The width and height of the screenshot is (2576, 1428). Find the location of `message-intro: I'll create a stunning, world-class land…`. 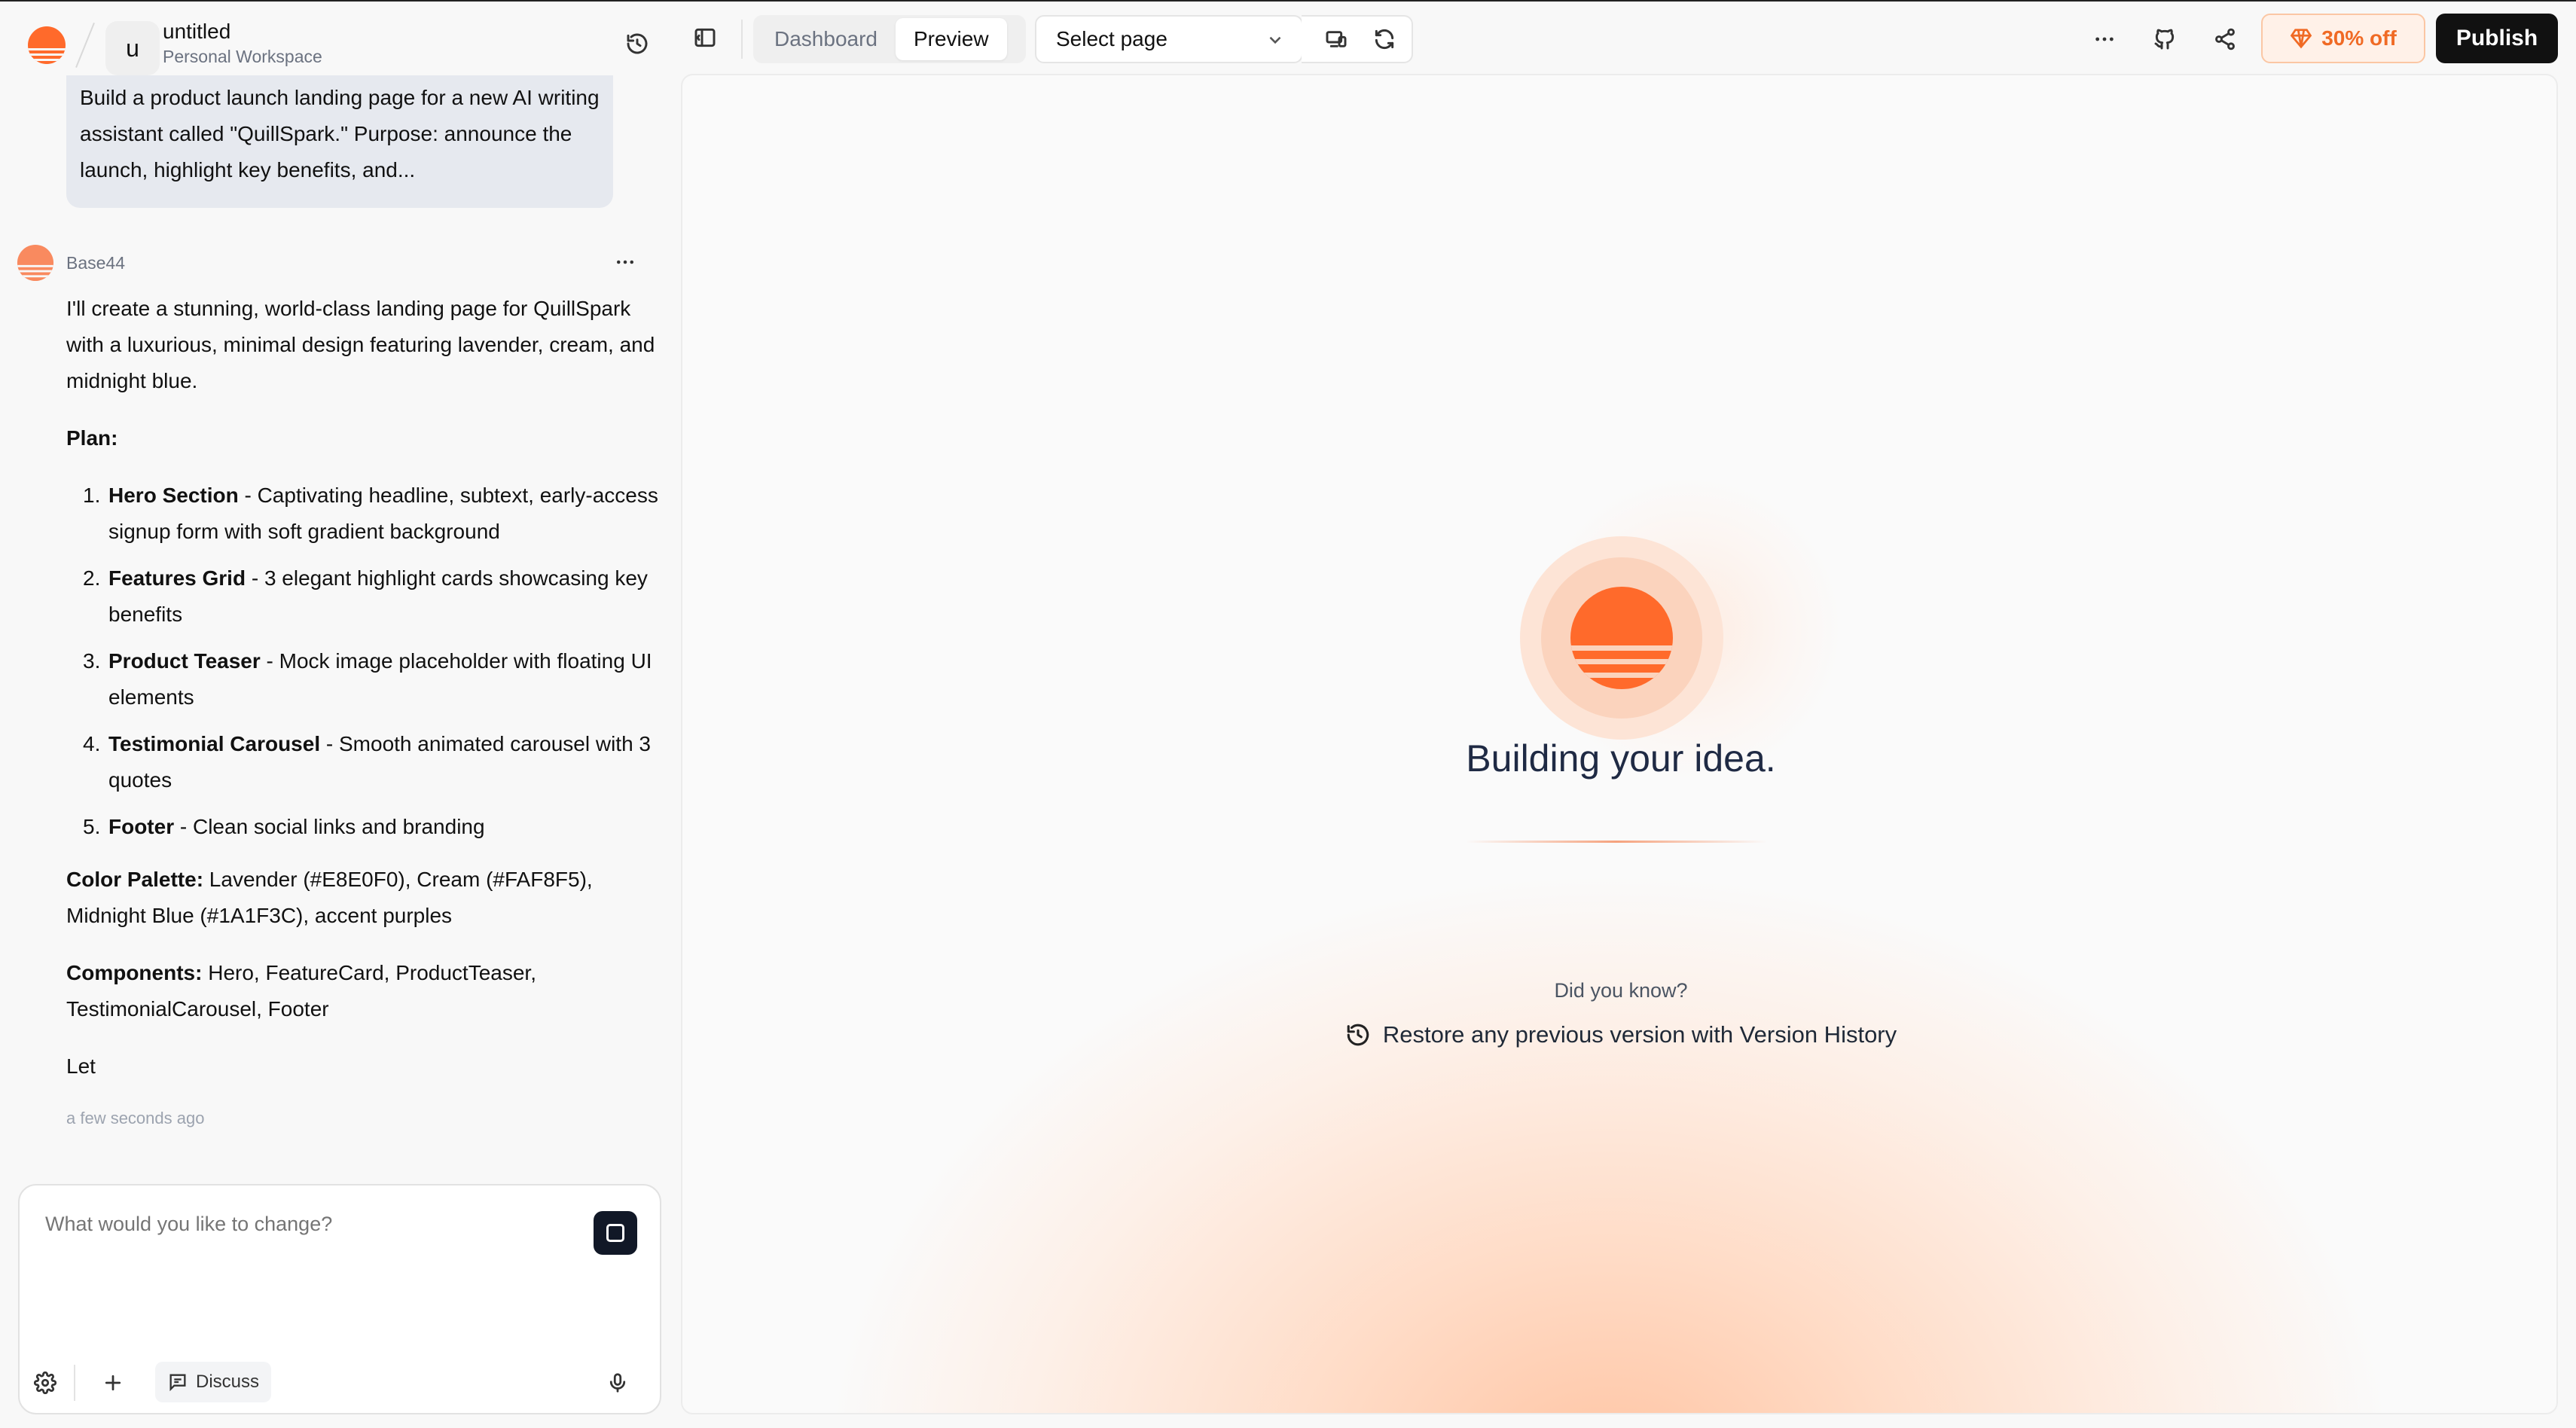

message-intro: I'll create a stunning, world-class land… is located at coordinates (361, 344).